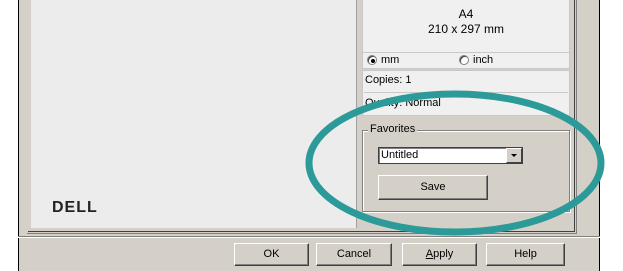 Image resolution: width=623 pixels, height=271 pixels. Describe the element at coordinates (483, 60) in the screenshot. I see `unit-inch-label: inch` at that location.